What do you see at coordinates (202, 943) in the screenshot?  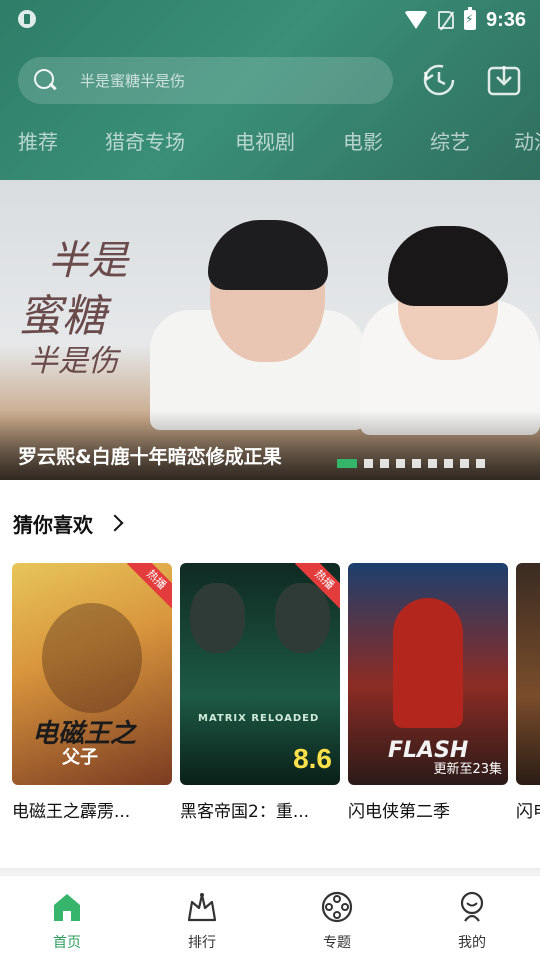 I see `nav-label: 排行` at bounding box center [202, 943].